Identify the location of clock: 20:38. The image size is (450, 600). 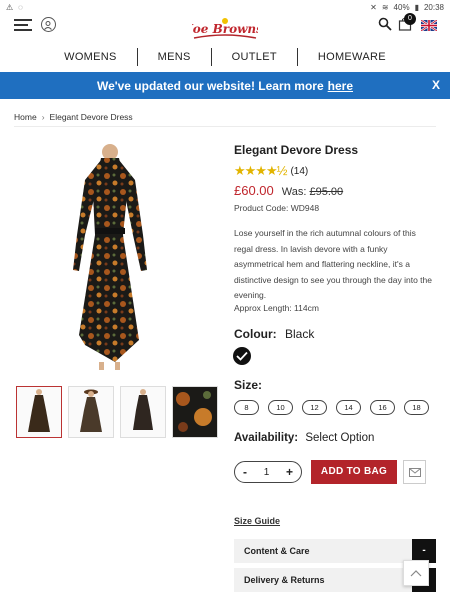
(433, 7).